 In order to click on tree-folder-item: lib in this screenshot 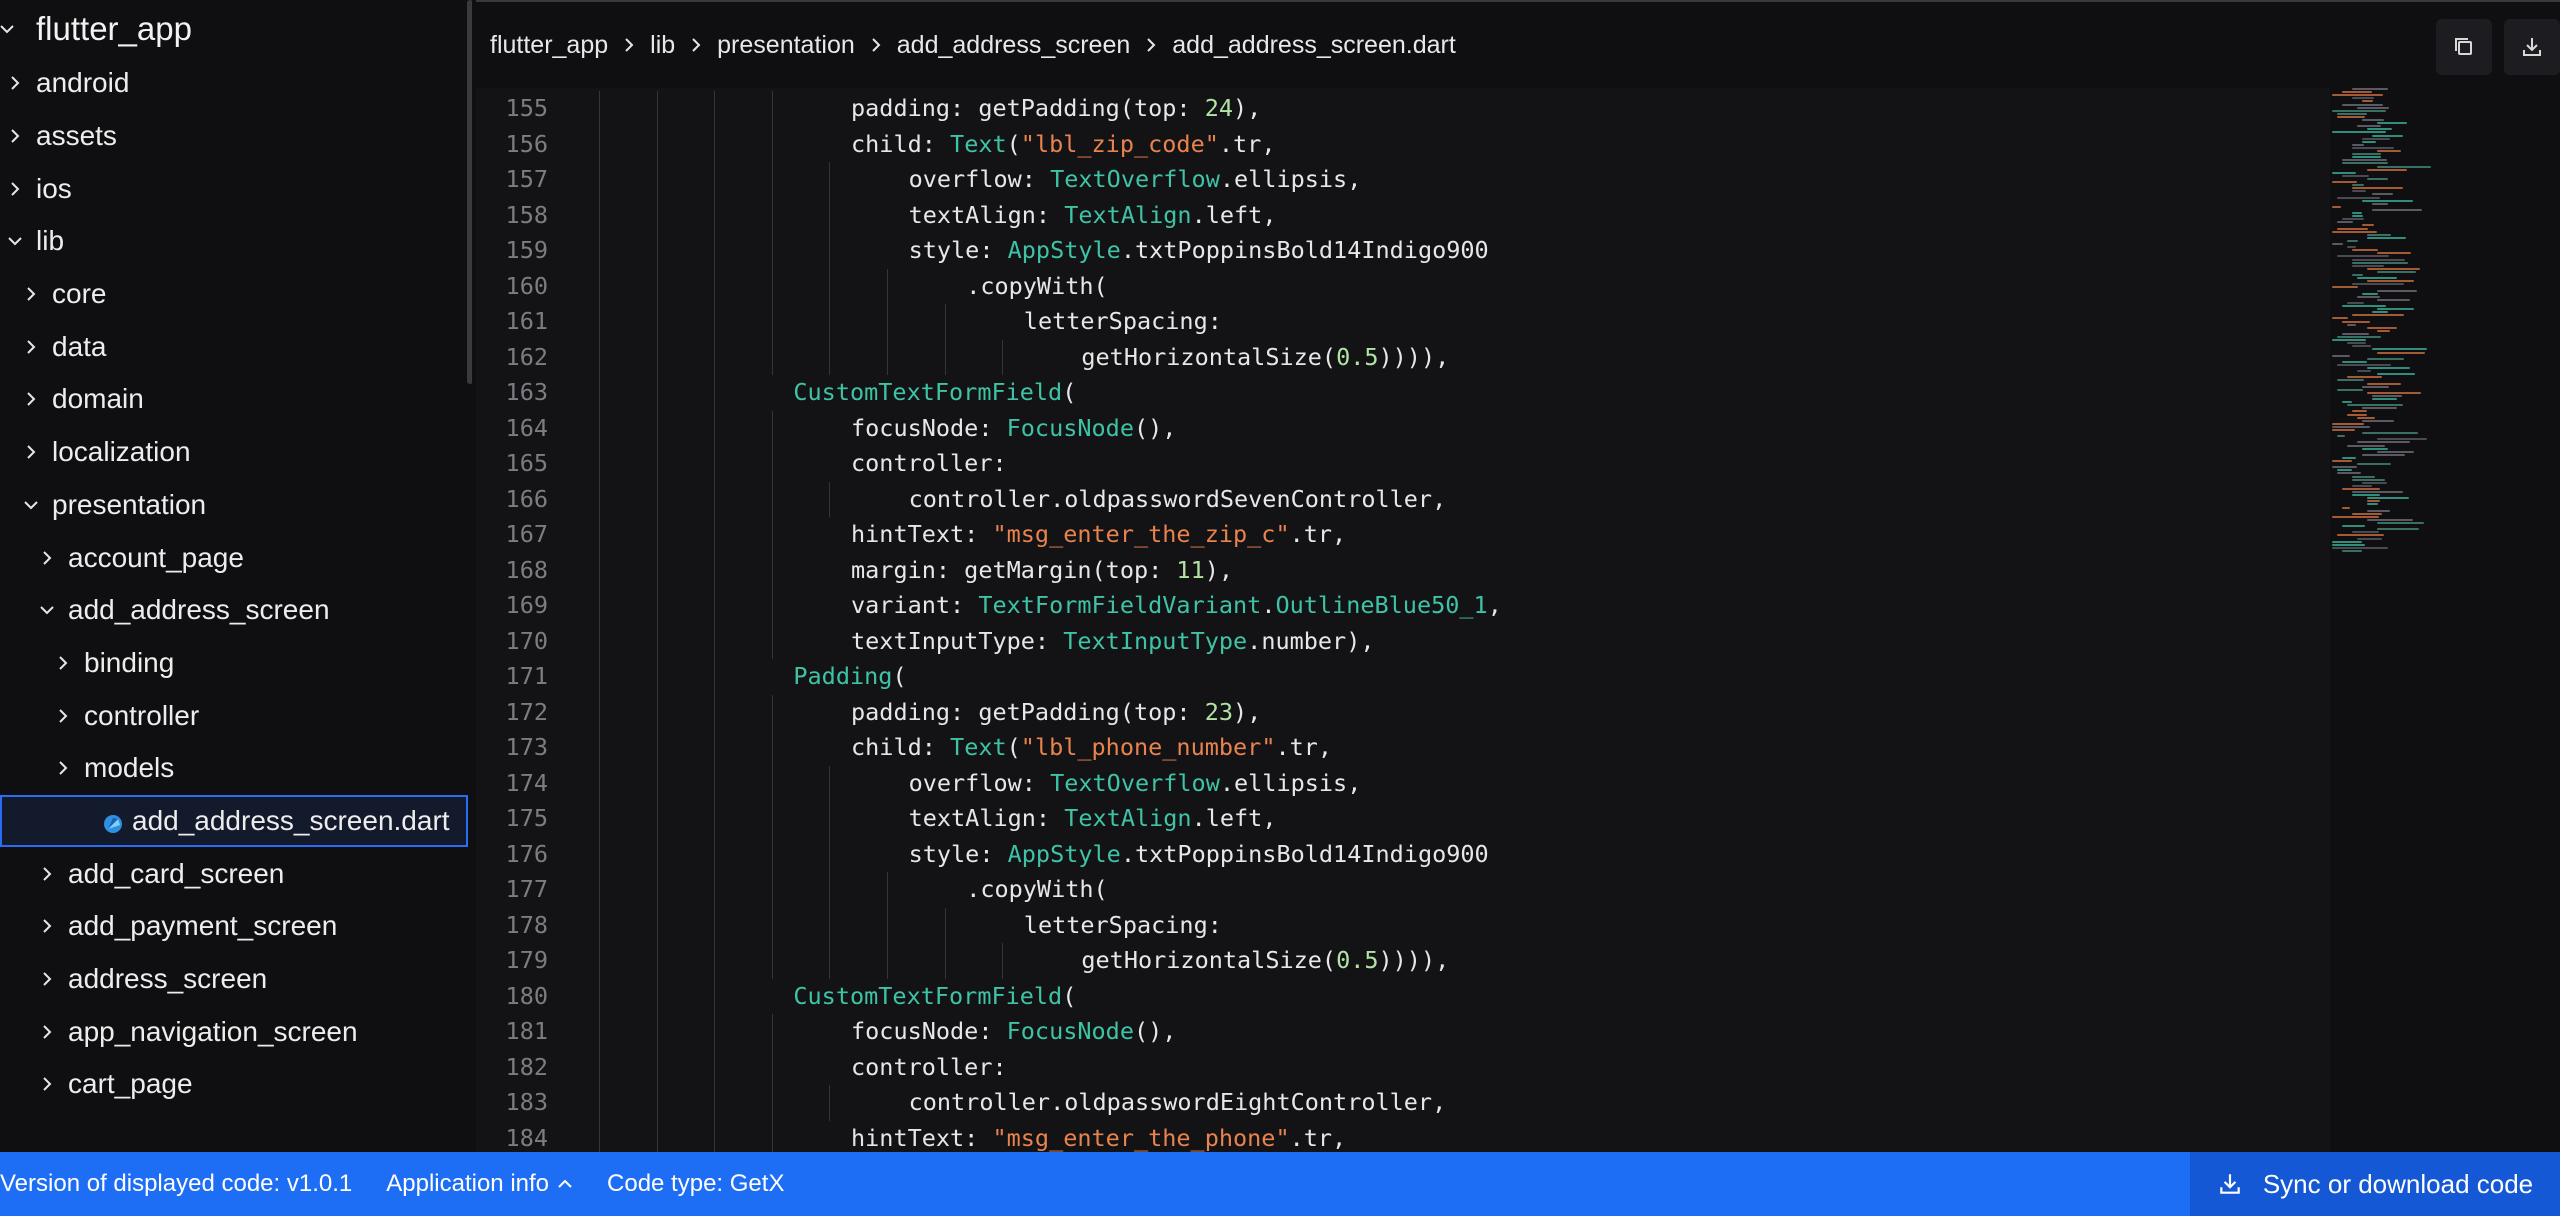, I will do `click(236, 241)`.